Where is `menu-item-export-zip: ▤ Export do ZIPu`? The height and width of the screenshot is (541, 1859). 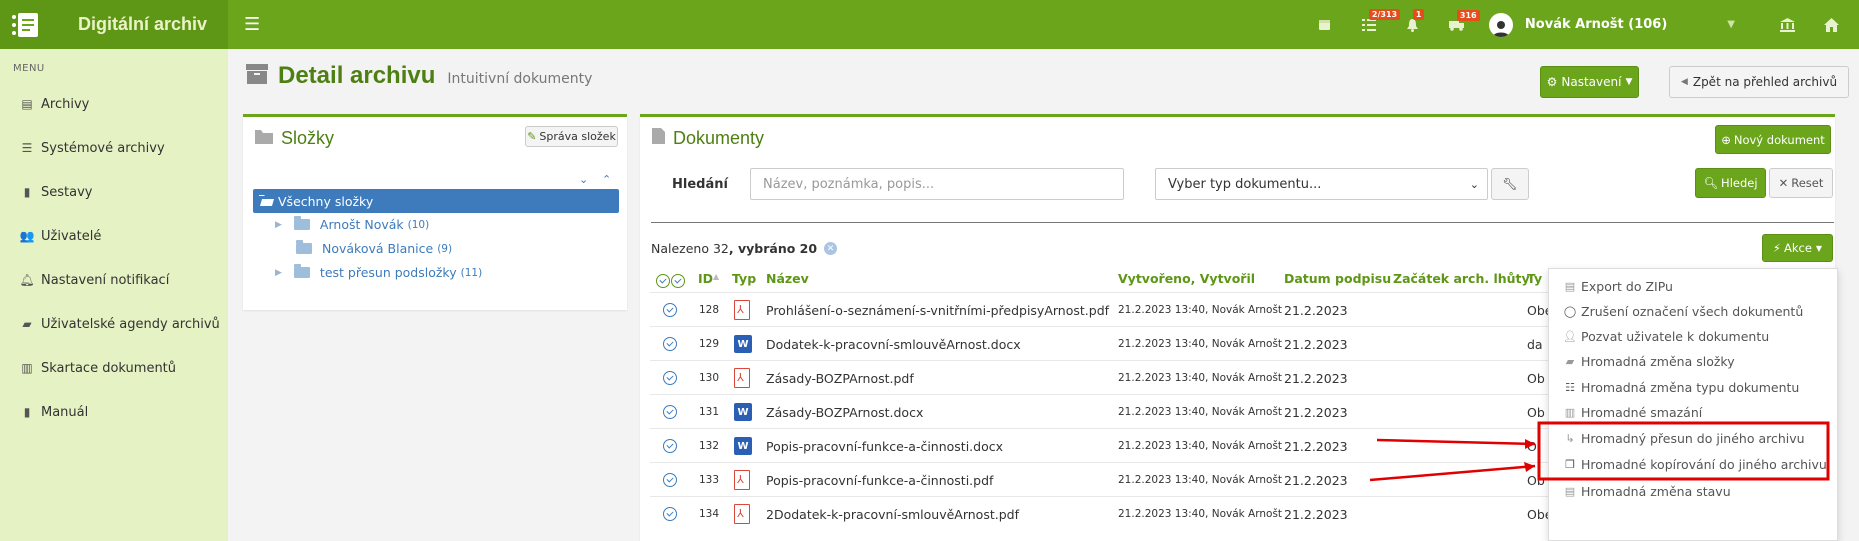
menu-item-export-zip: ▤ Export do ZIPu is located at coordinates (1618, 286).